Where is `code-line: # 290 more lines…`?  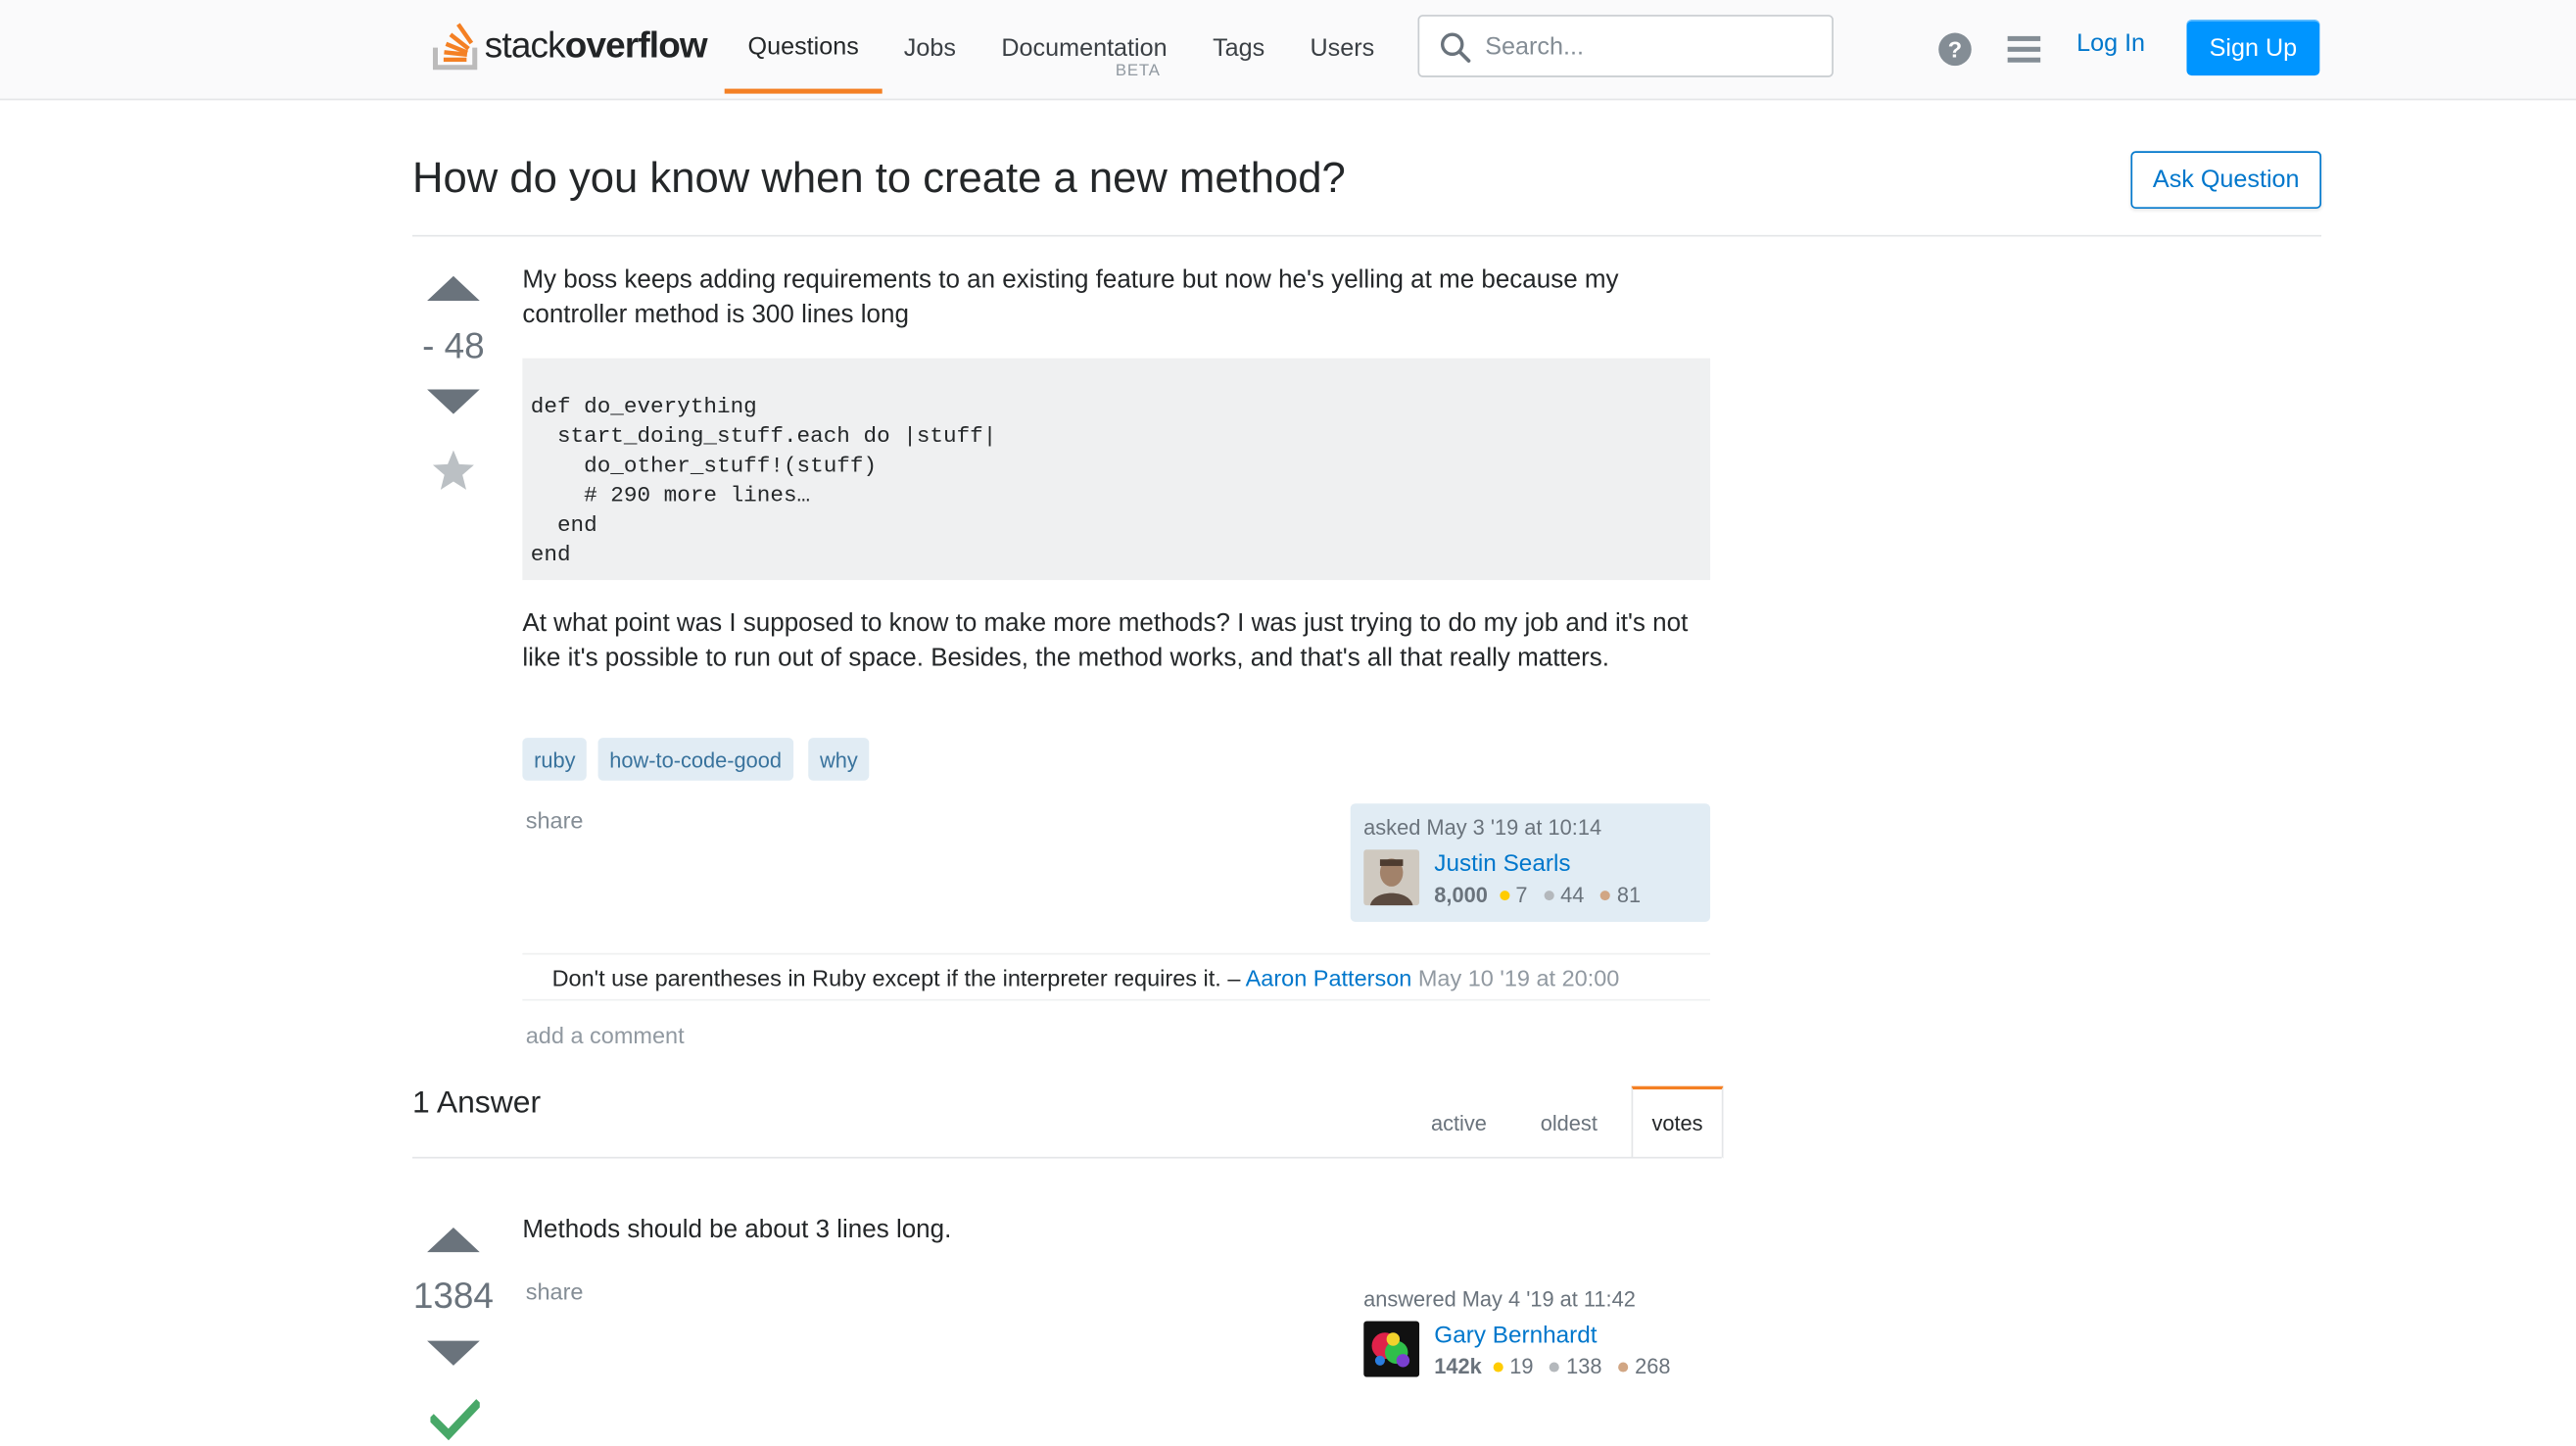 code-line: # 290 more lines… is located at coordinates (670, 496).